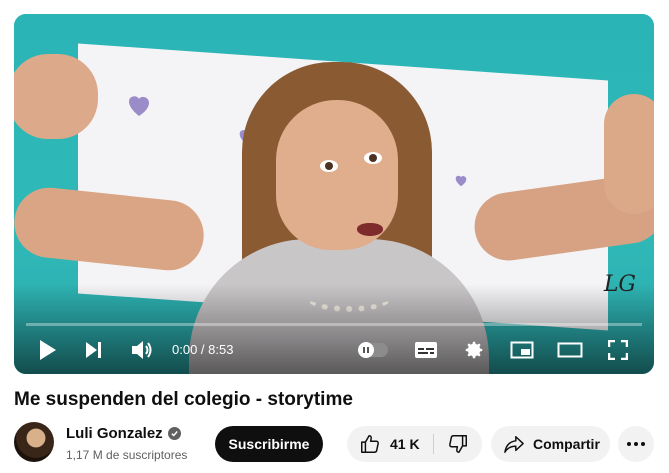  What do you see at coordinates (56, 96) in the screenshot?
I see `person-hand-left` at bounding box center [56, 96].